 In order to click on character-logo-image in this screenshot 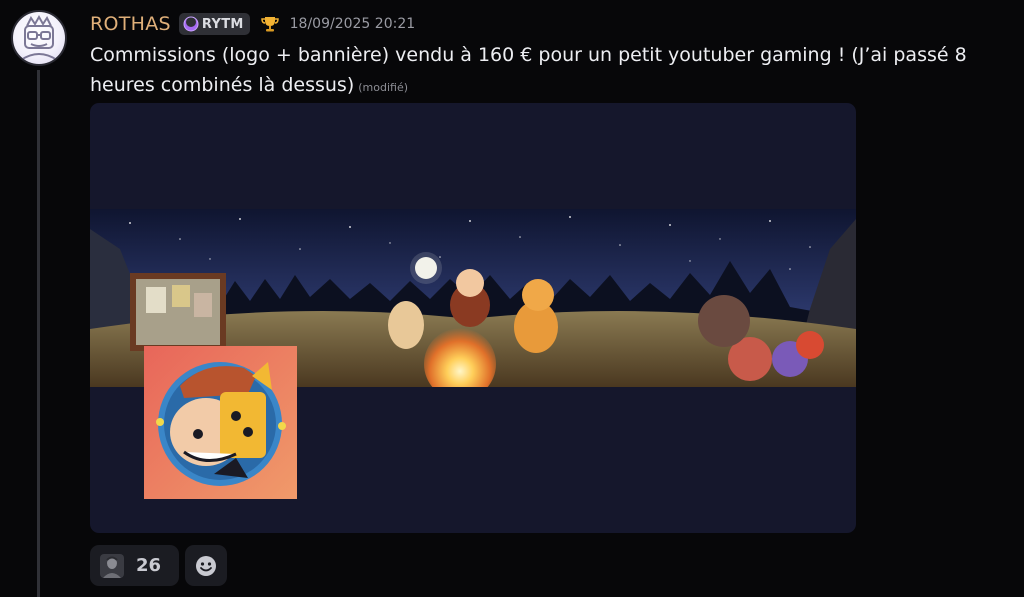, I will do `click(220, 422)`.